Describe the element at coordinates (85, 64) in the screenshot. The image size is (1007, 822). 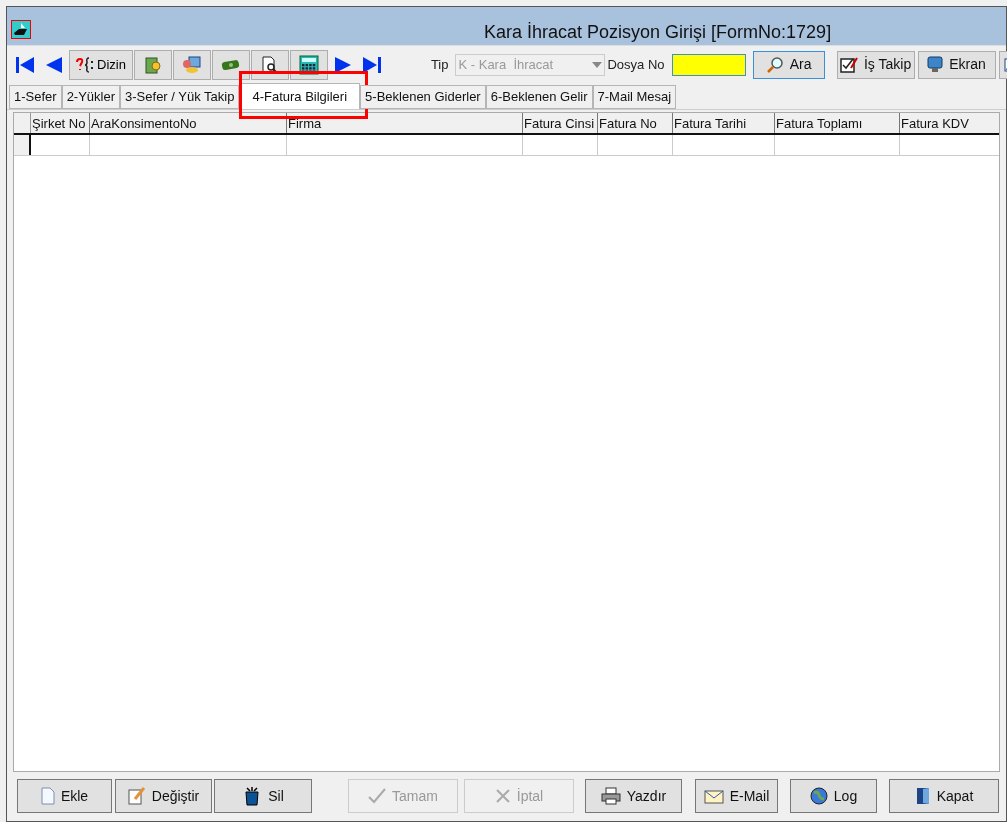
I see `index-icon` at that location.